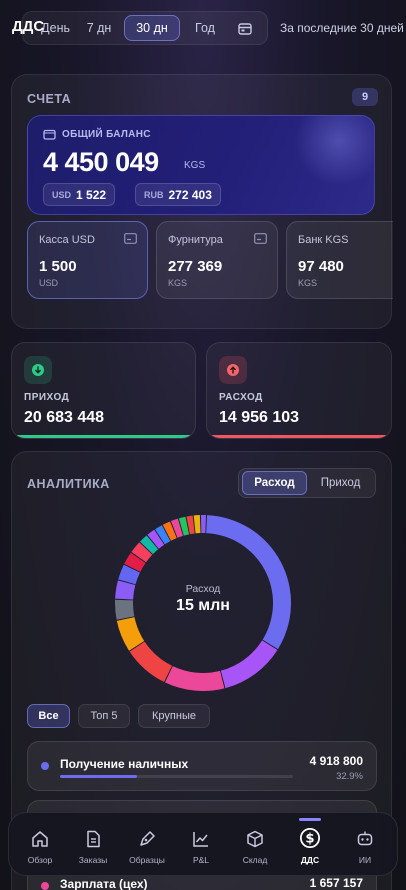 The image size is (406, 890). I want to click on chip-currency-code: USD, so click(62, 194).